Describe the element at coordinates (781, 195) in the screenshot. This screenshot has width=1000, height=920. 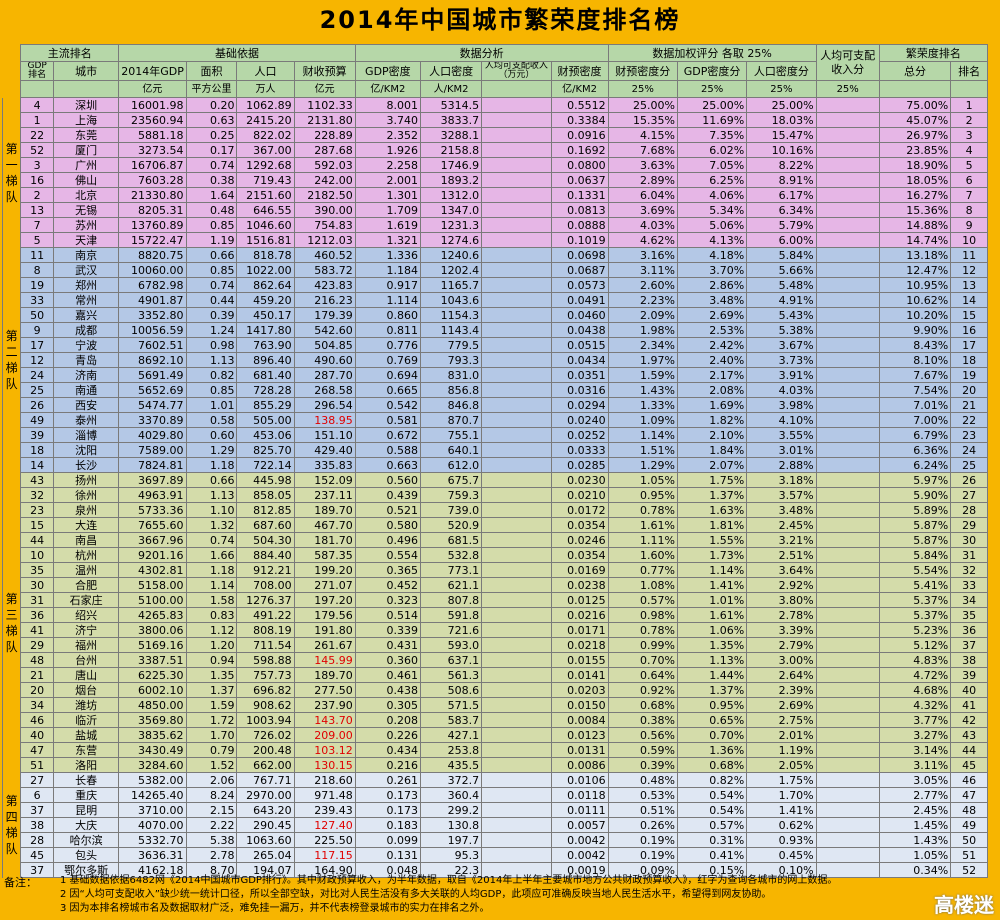
I see `cell-col-12: 6.17%` at that location.